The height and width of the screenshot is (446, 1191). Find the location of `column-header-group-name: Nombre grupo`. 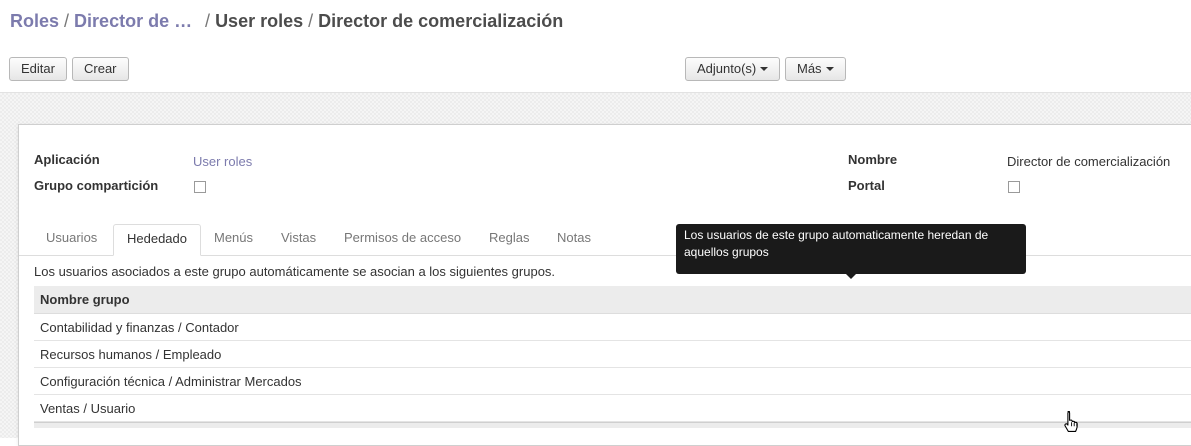

column-header-group-name: Nombre grupo is located at coordinates (612, 300).